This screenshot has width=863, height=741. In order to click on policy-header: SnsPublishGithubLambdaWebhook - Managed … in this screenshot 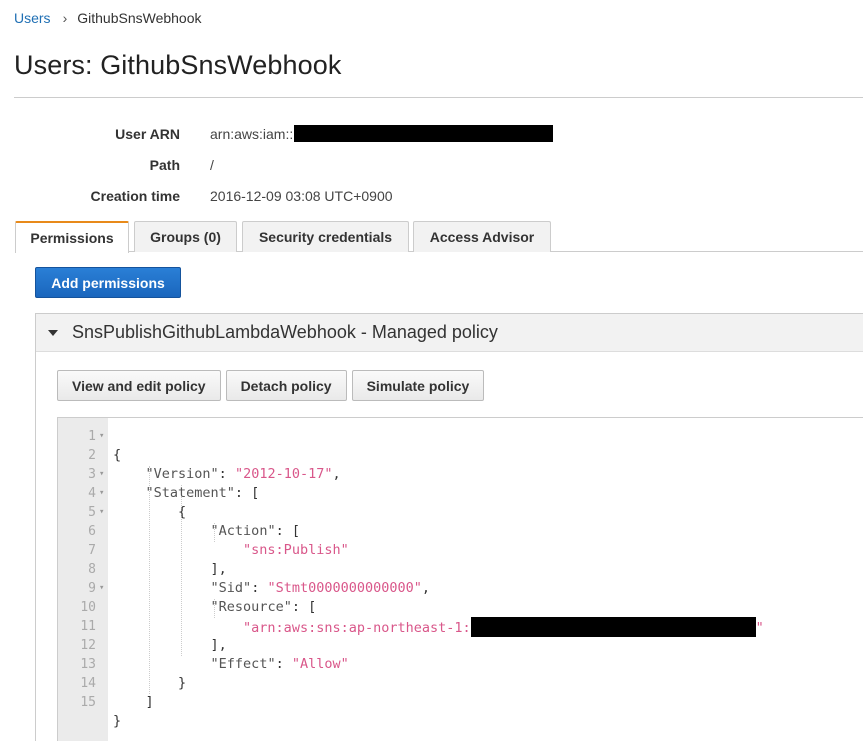, I will do `click(449, 333)`.